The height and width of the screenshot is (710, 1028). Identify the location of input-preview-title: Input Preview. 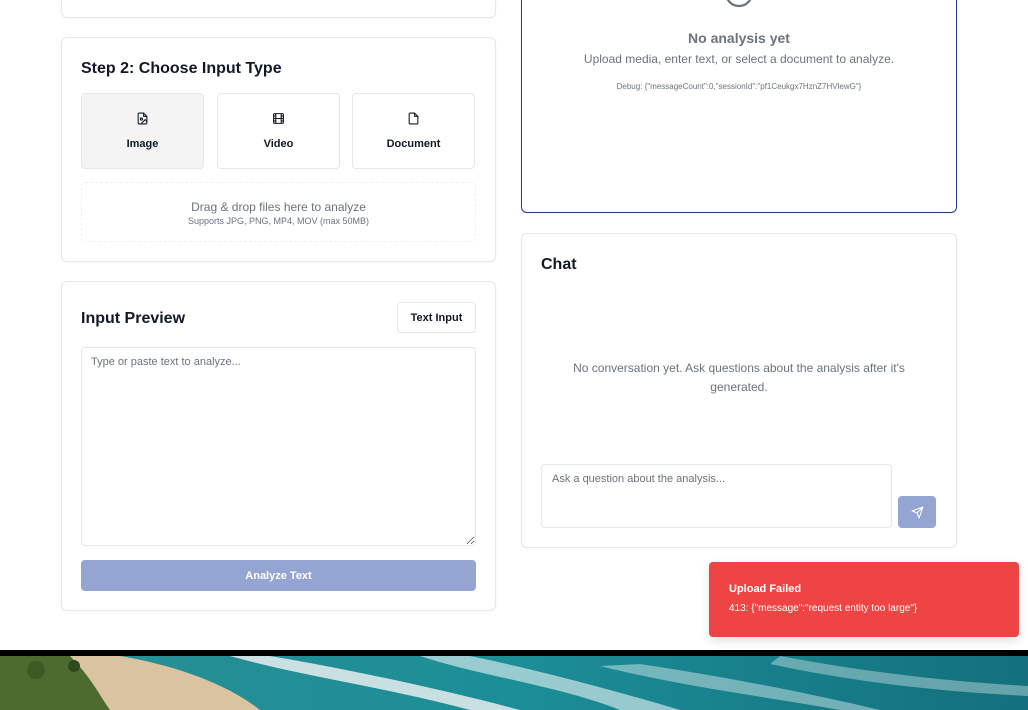
(133, 318).